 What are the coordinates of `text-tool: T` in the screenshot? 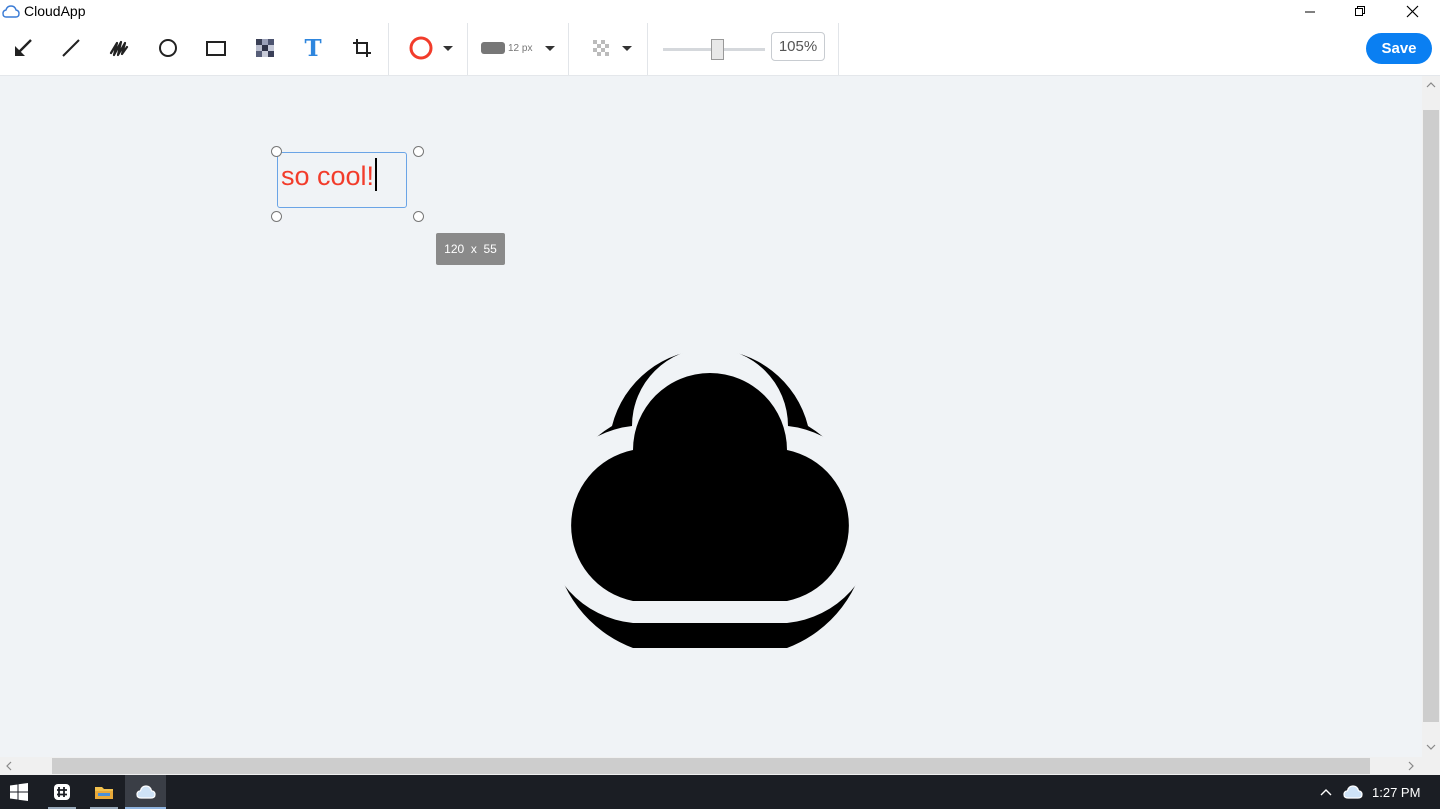 It's located at (313, 48).